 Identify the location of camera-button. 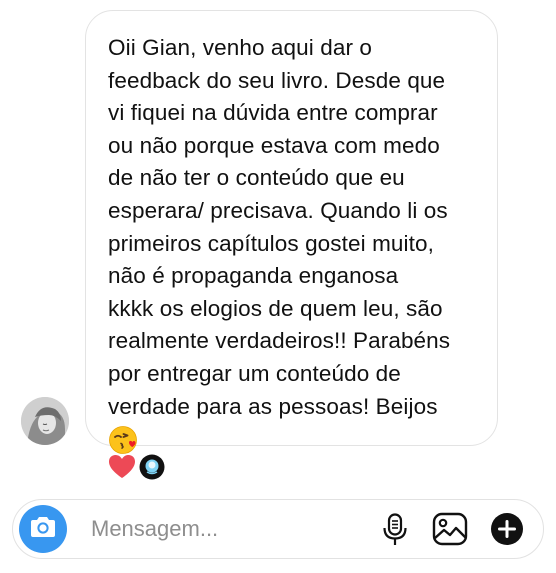
(43, 529).